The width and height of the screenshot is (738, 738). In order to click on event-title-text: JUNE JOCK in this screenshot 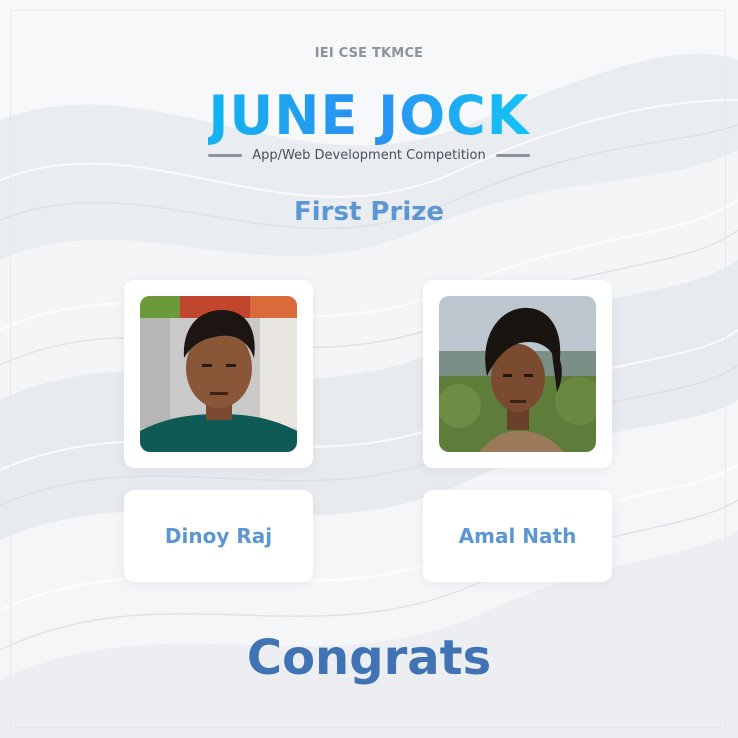, I will do `click(369, 115)`.